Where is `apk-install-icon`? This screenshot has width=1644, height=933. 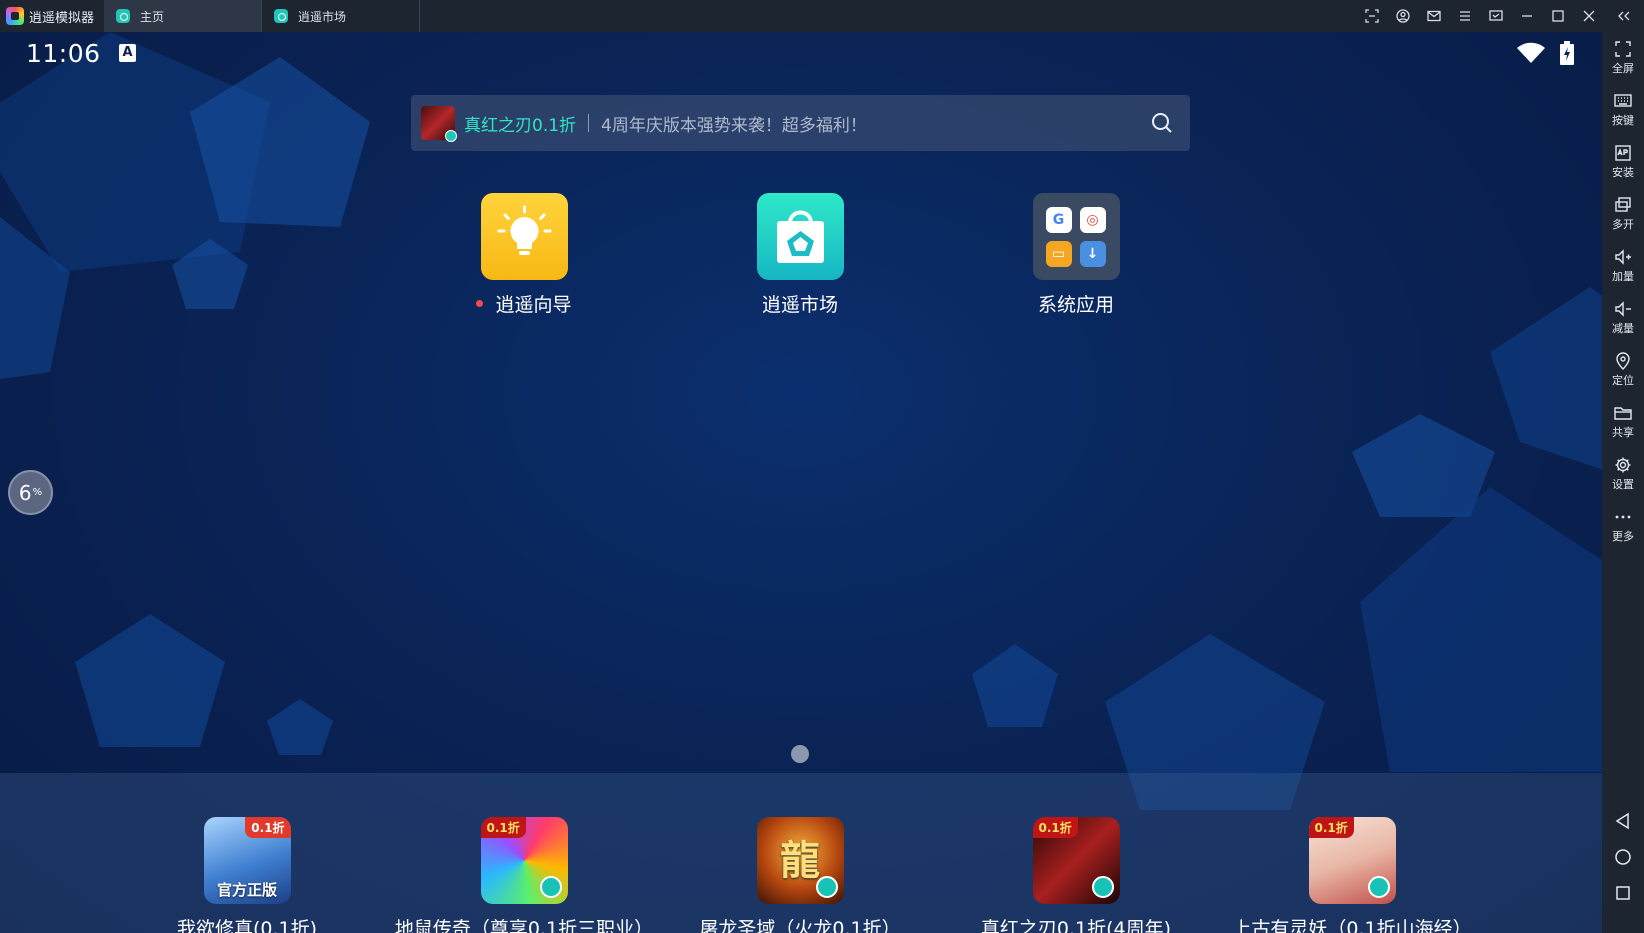 apk-install-icon is located at coordinates (1623, 153).